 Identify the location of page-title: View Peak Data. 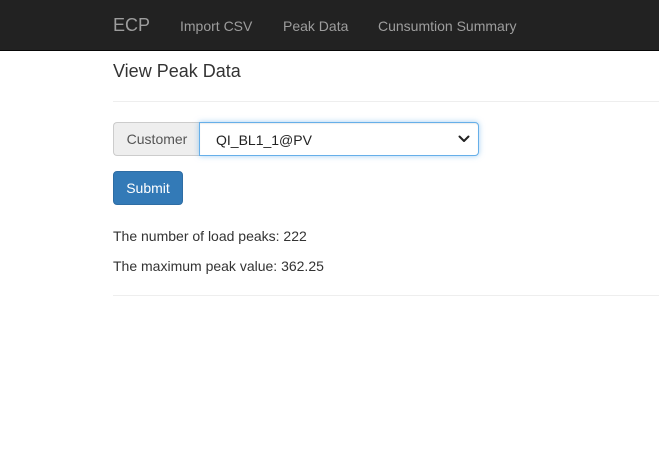
(177, 71).